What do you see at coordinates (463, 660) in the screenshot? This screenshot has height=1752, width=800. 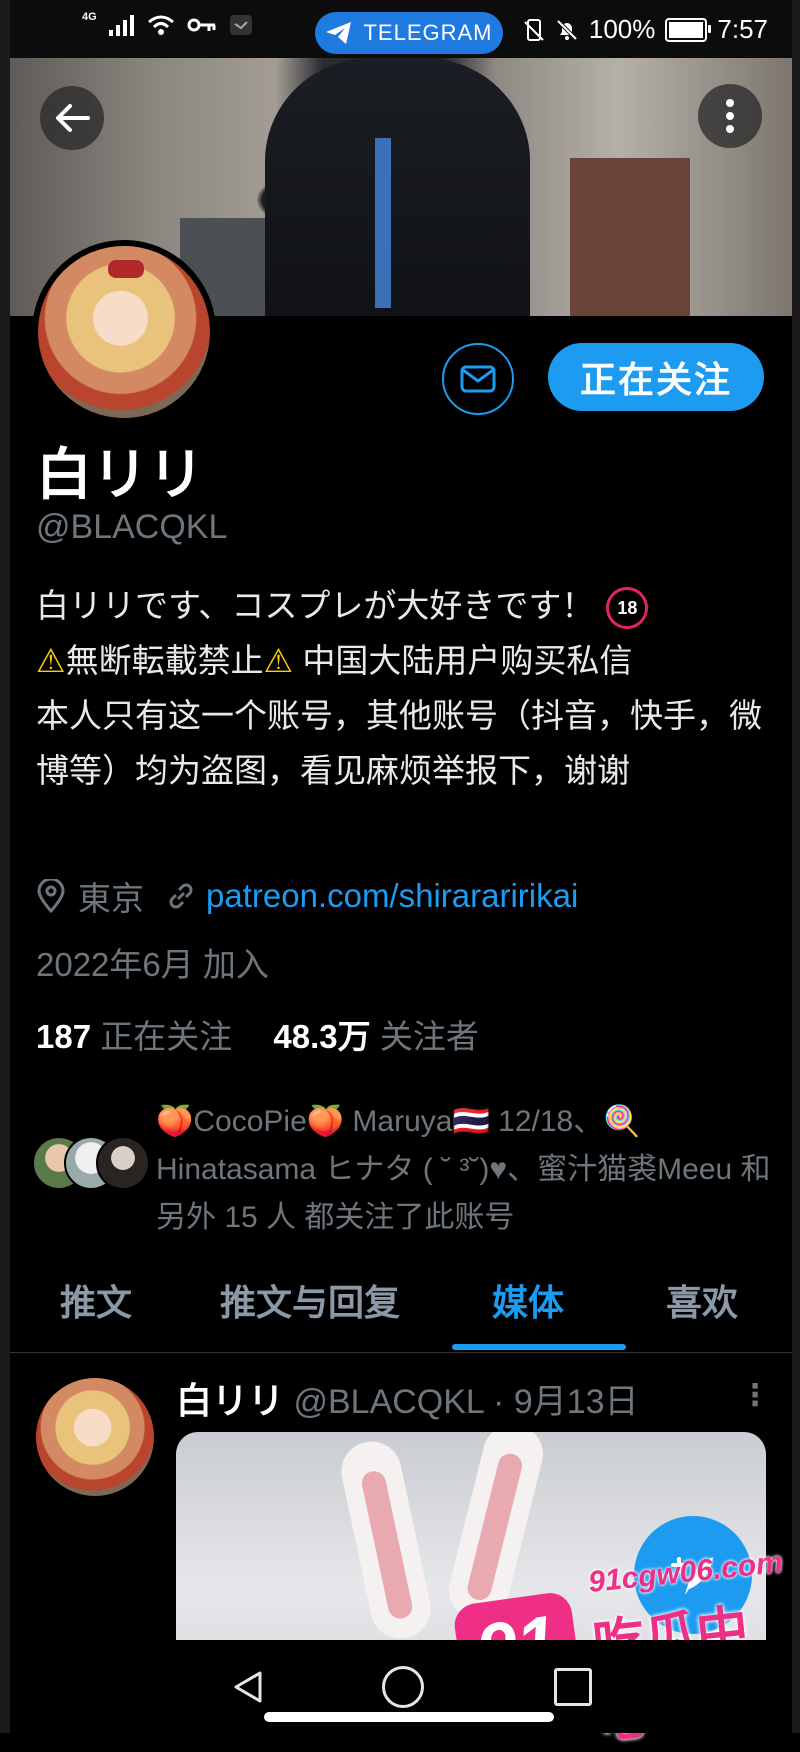 I see `bio-text-2-tail: 中国大陆用户购买私信` at bounding box center [463, 660].